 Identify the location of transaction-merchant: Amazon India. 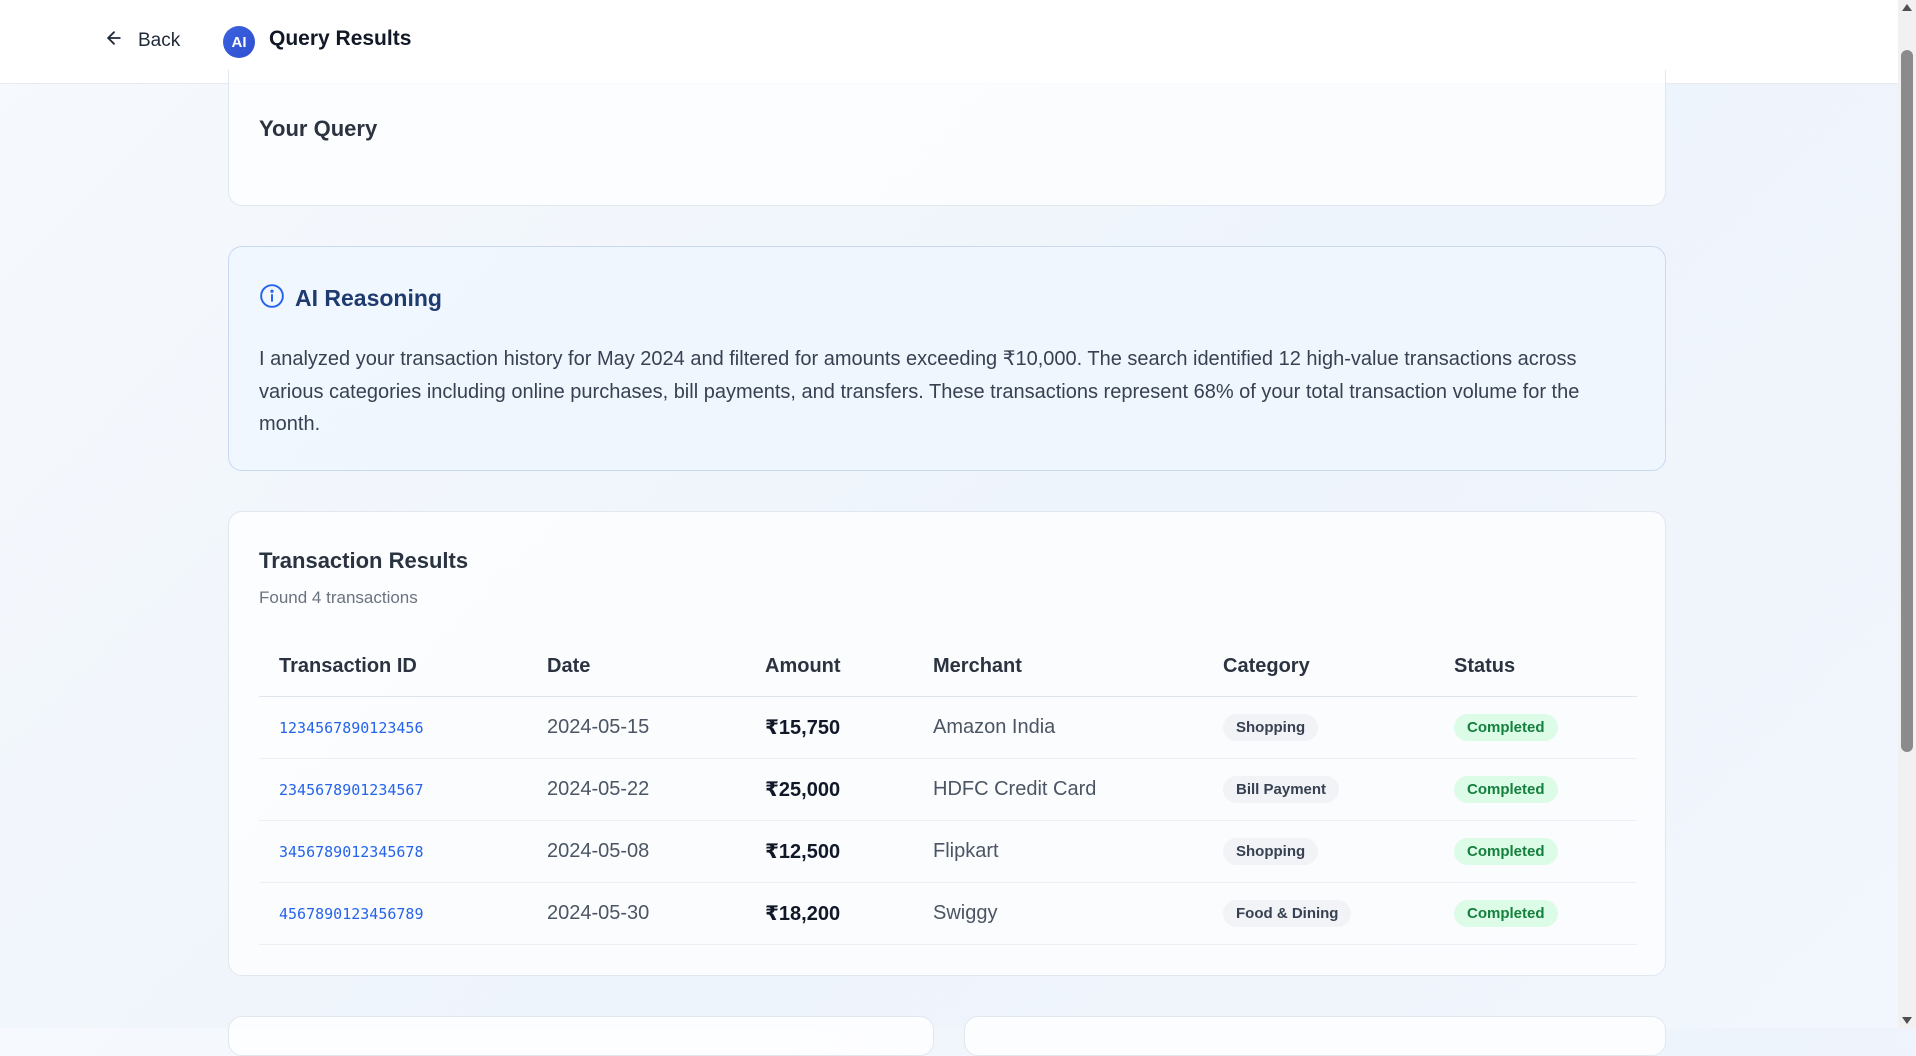
(1058, 727).